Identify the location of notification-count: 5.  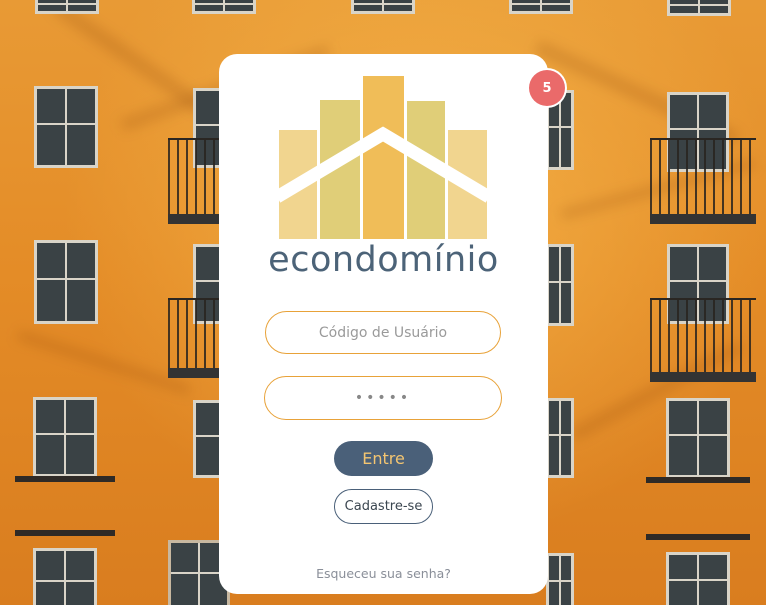
(547, 88).